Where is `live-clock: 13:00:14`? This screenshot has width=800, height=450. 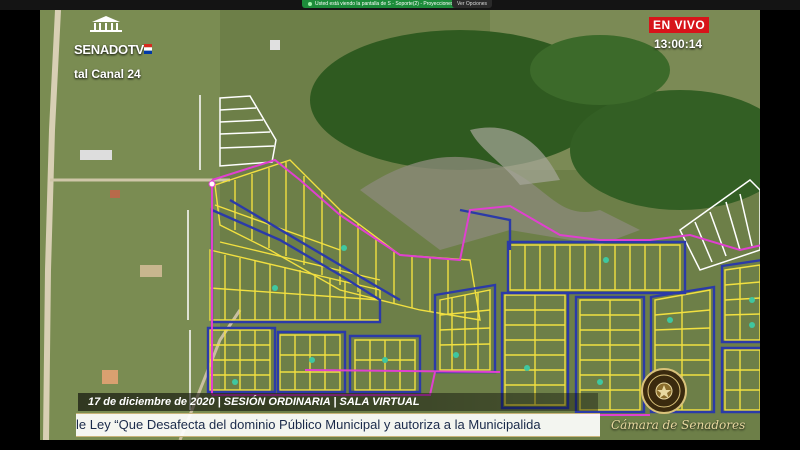
live-clock: 13:00:14 is located at coordinates (678, 44).